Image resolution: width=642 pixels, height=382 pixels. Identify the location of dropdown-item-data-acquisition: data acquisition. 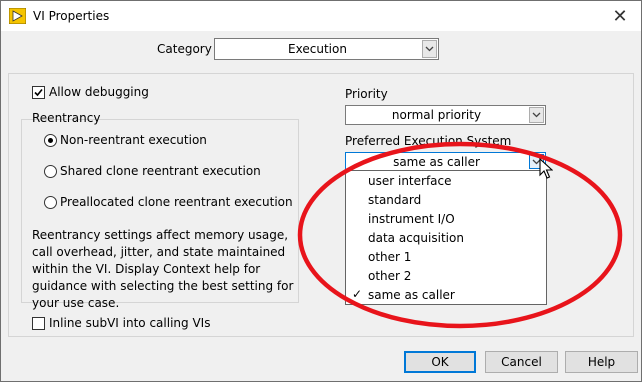
(446, 238).